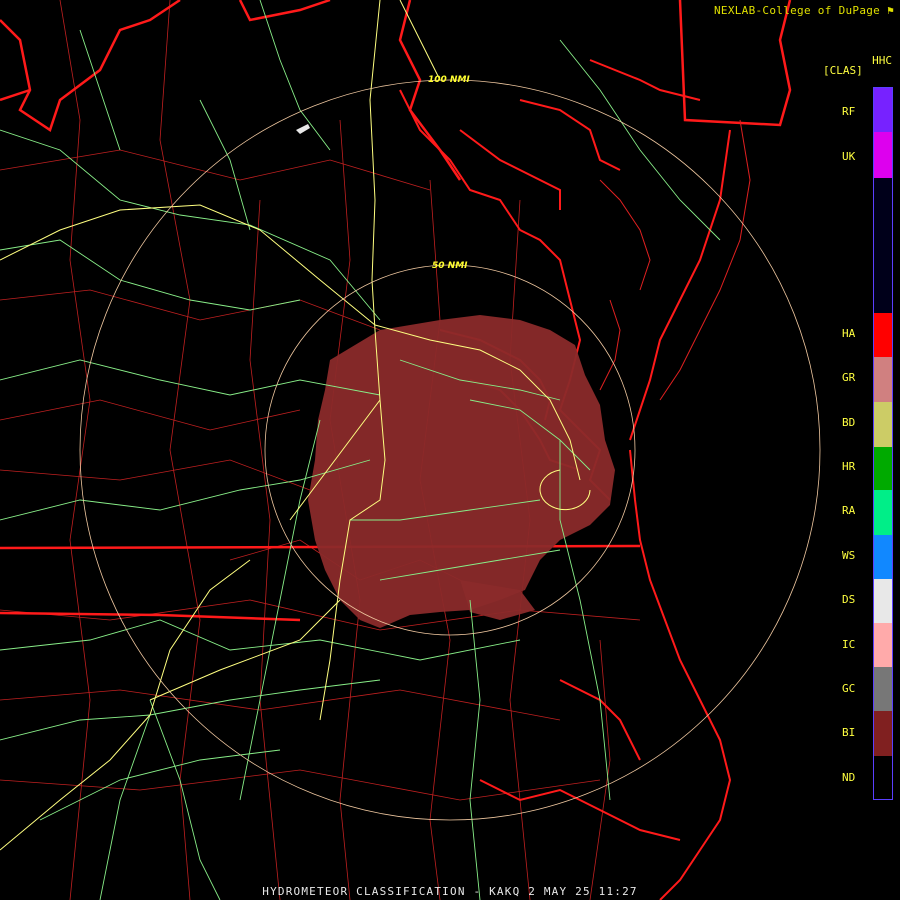 Image resolution: width=900 pixels, height=900 pixels. What do you see at coordinates (849, 644) in the screenshot?
I see `legend-label-ic: IC` at bounding box center [849, 644].